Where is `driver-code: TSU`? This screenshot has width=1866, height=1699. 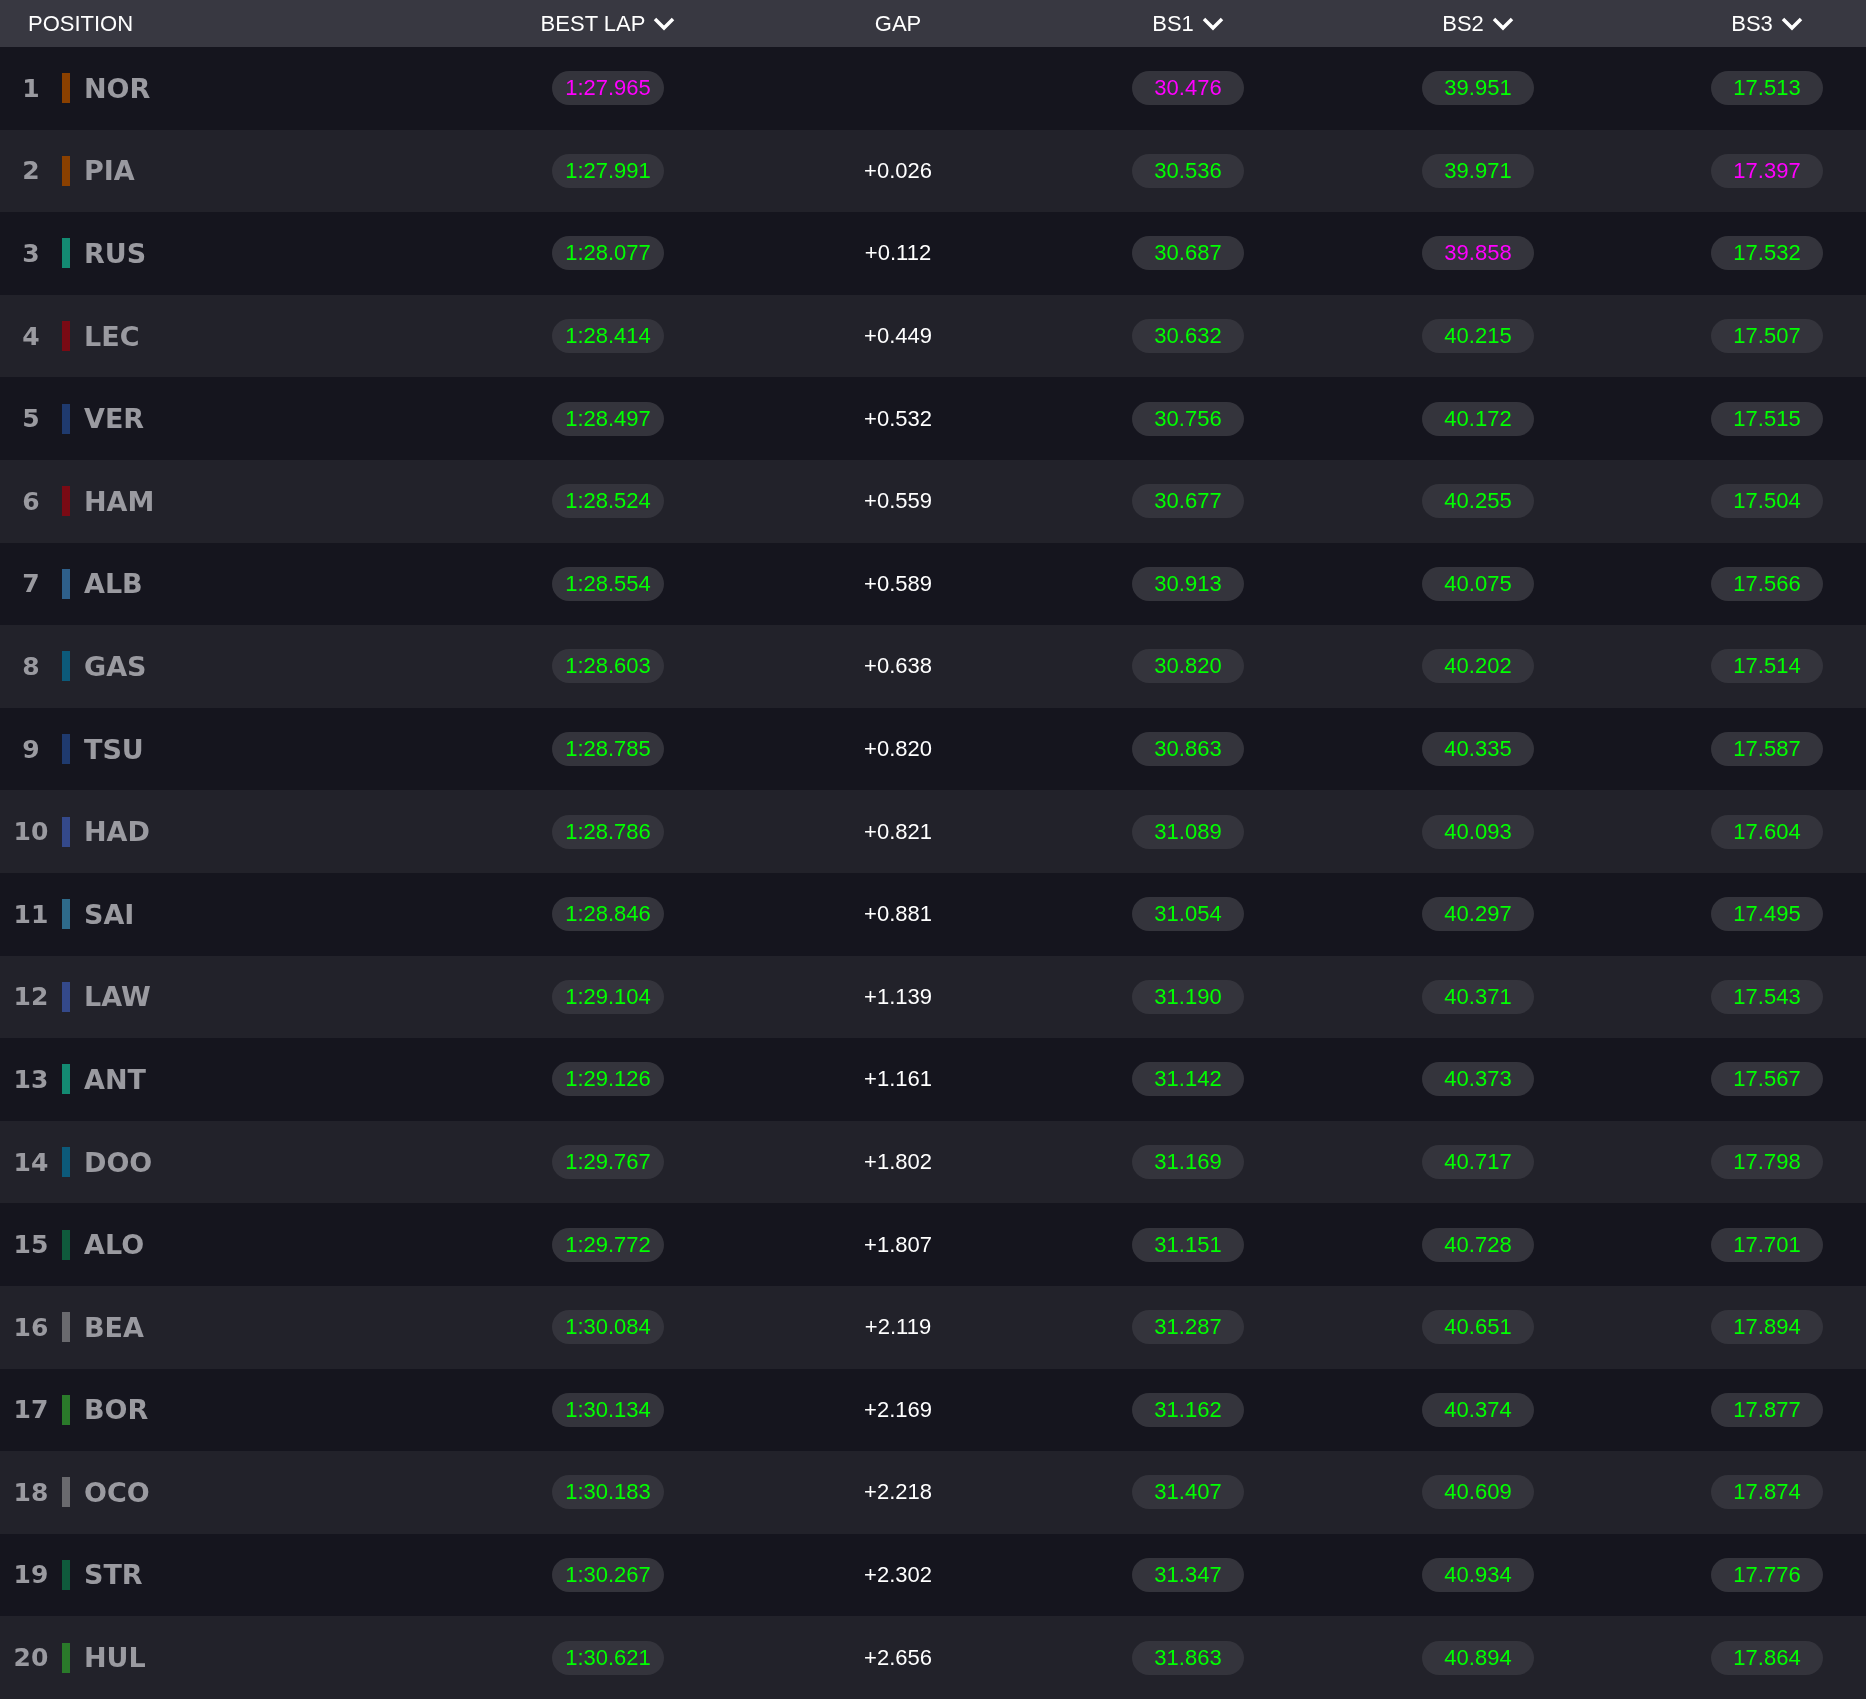 driver-code: TSU is located at coordinates (114, 749).